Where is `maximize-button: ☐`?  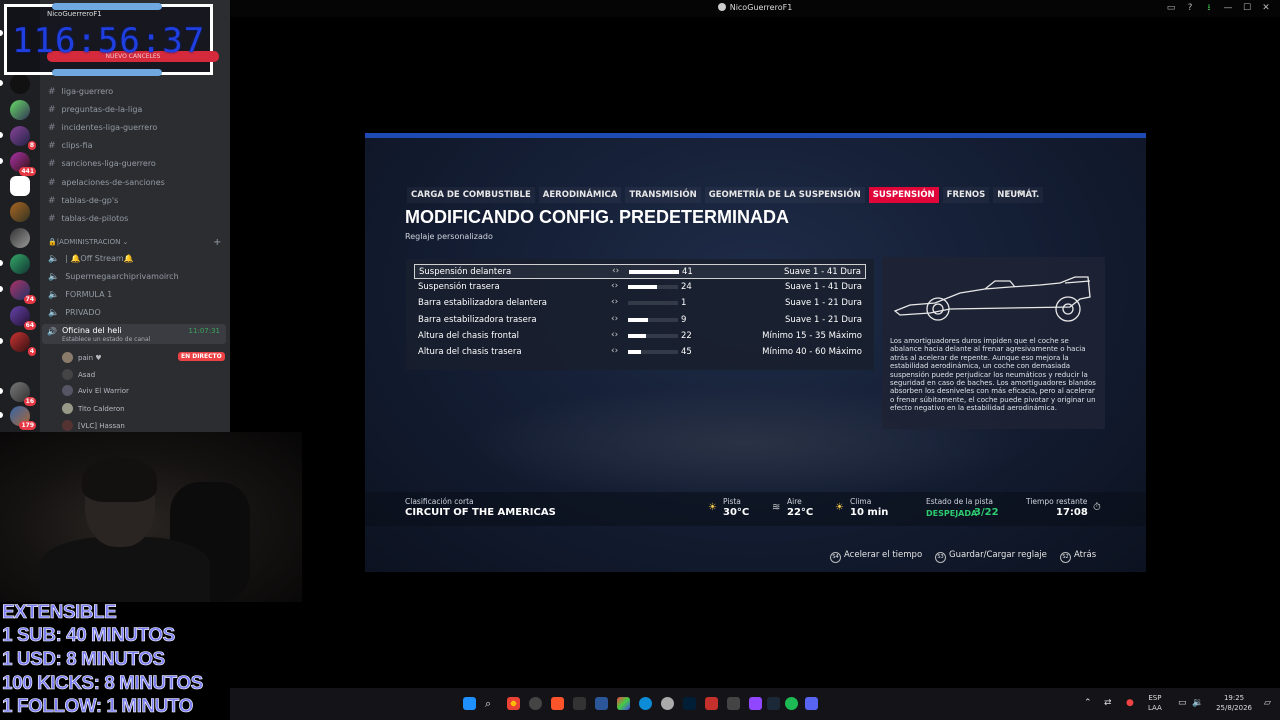 maximize-button: ☐ is located at coordinates (1247, 8).